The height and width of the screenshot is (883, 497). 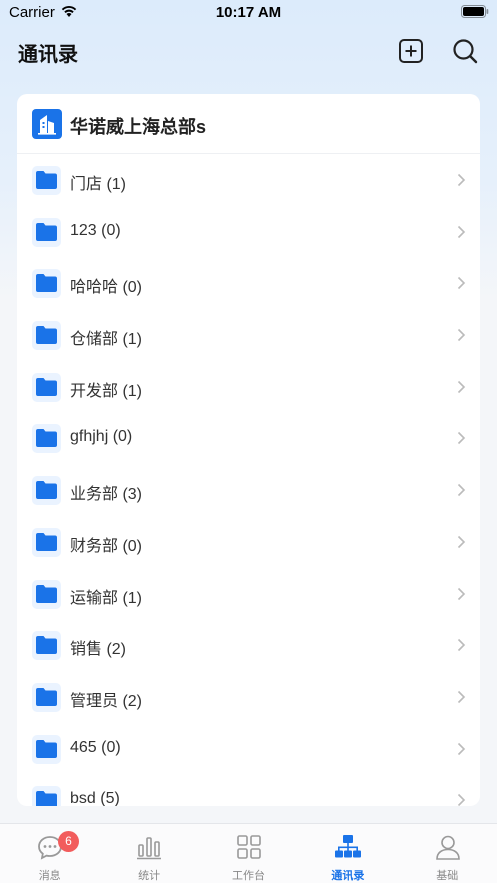 What do you see at coordinates (106, 546) in the screenshot?
I see `list-item-label: 财务部 (0)` at bounding box center [106, 546].